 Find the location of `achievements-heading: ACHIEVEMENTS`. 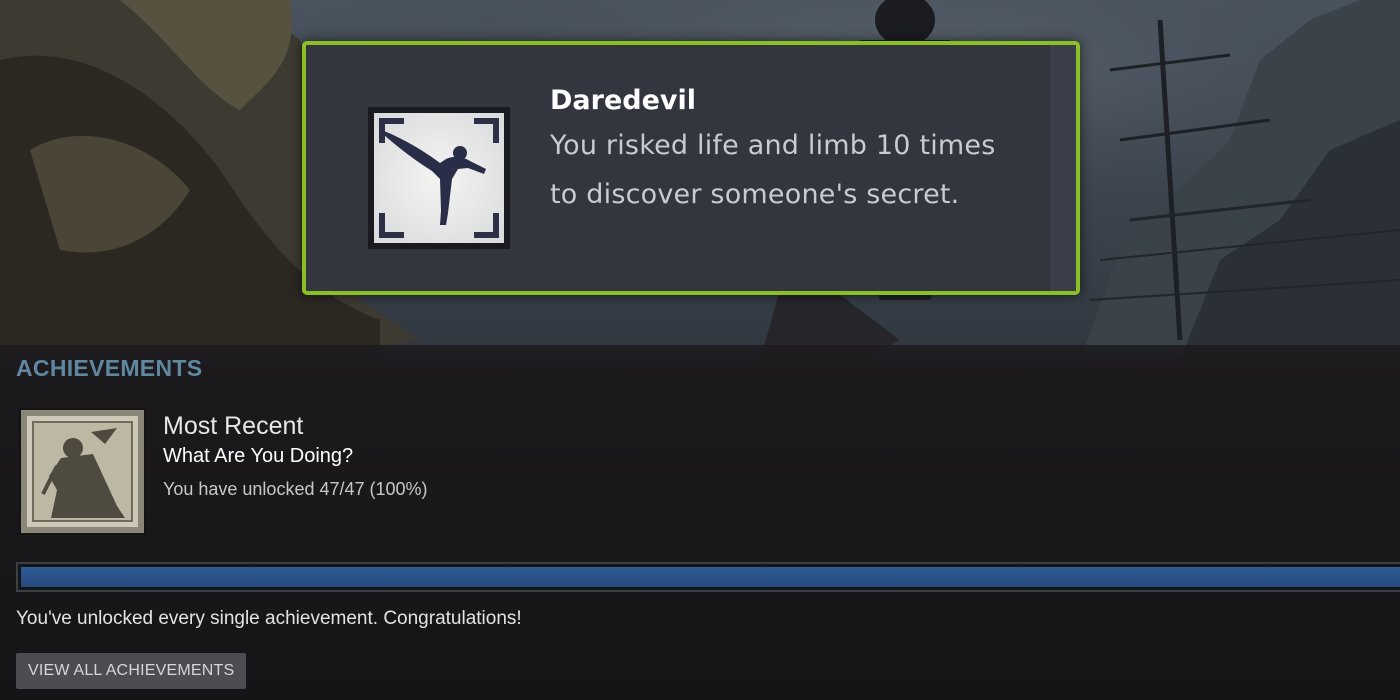

achievements-heading: ACHIEVEMENTS is located at coordinates (109, 368).